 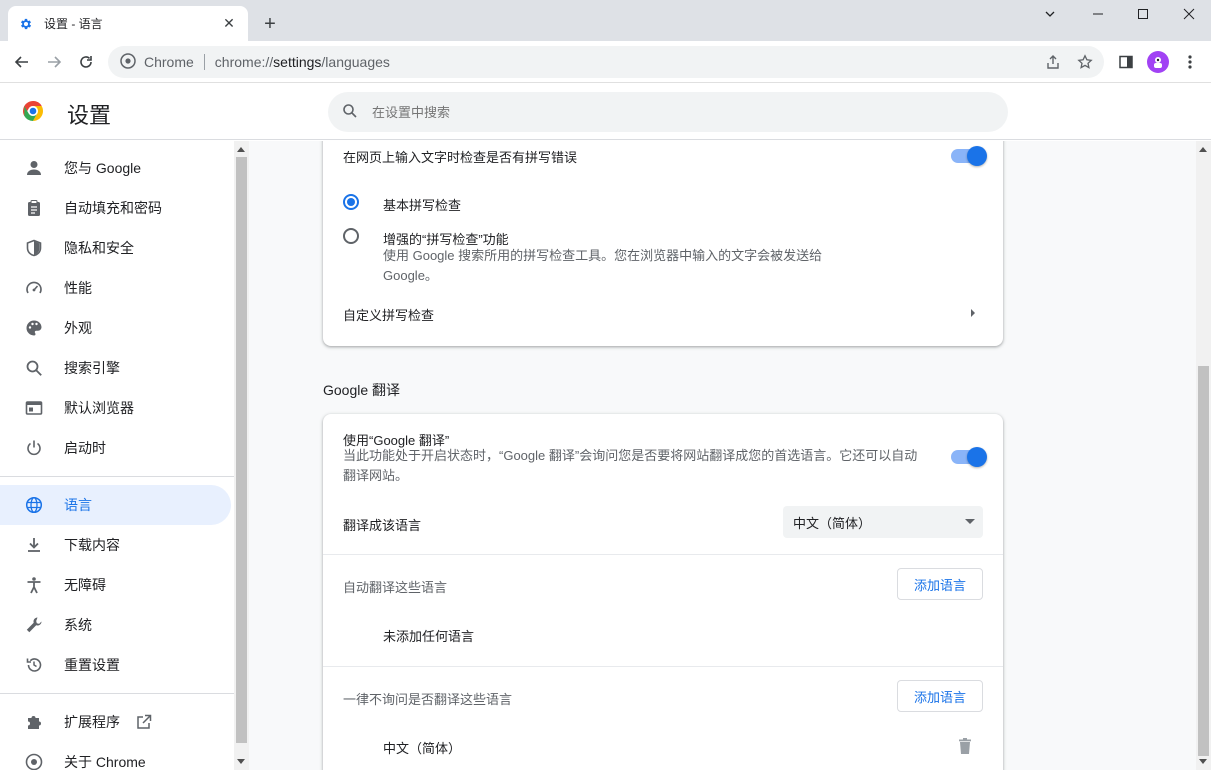 What do you see at coordinates (78, 328) in the screenshot?
I see `sidebar-item-label: 外观` at bounding box center [78, 328].